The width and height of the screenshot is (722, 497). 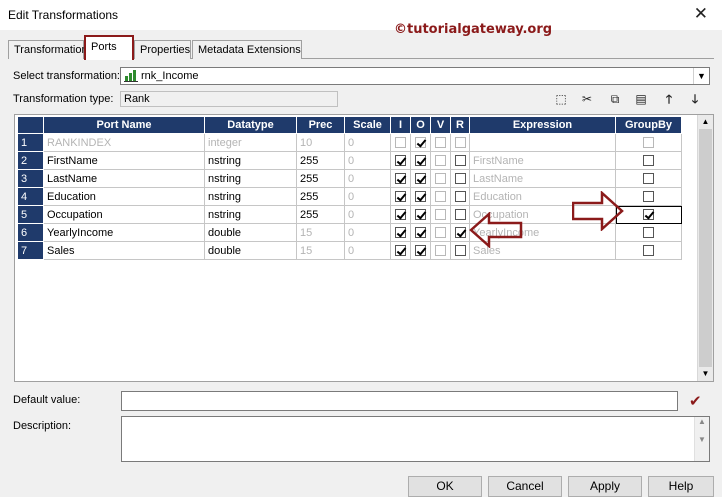 I want to click on row-number: 3, so click(x=30, y=178).